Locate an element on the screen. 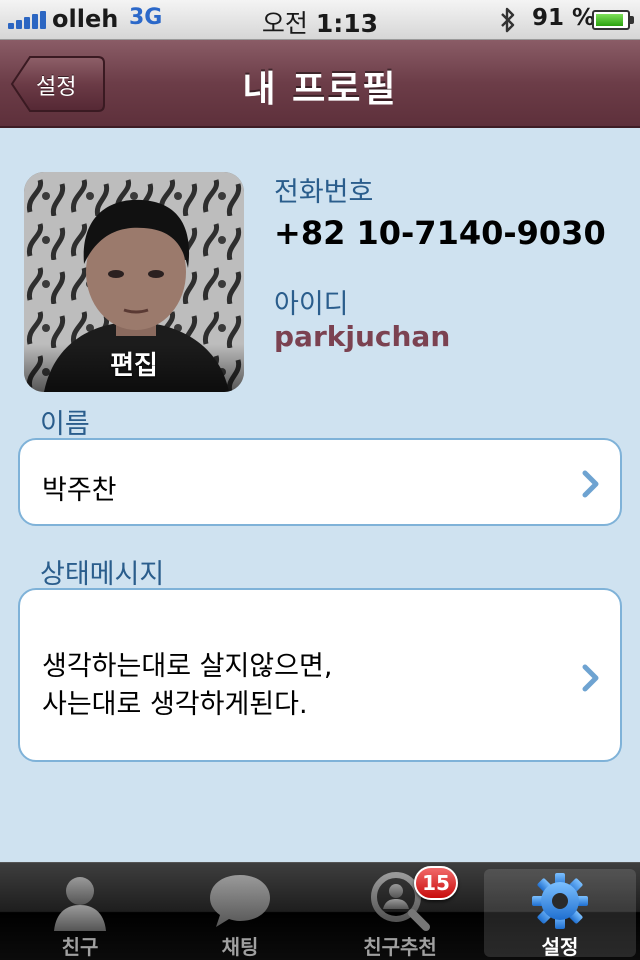 The image size is (640, 960). friend-recommend-badge: 15 is located at coordinates (436, 883).